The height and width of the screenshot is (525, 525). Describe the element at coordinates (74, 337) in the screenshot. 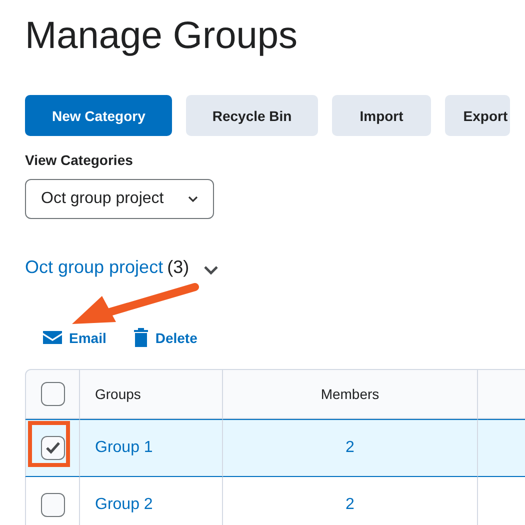

I see `email-button: Email` at that location.